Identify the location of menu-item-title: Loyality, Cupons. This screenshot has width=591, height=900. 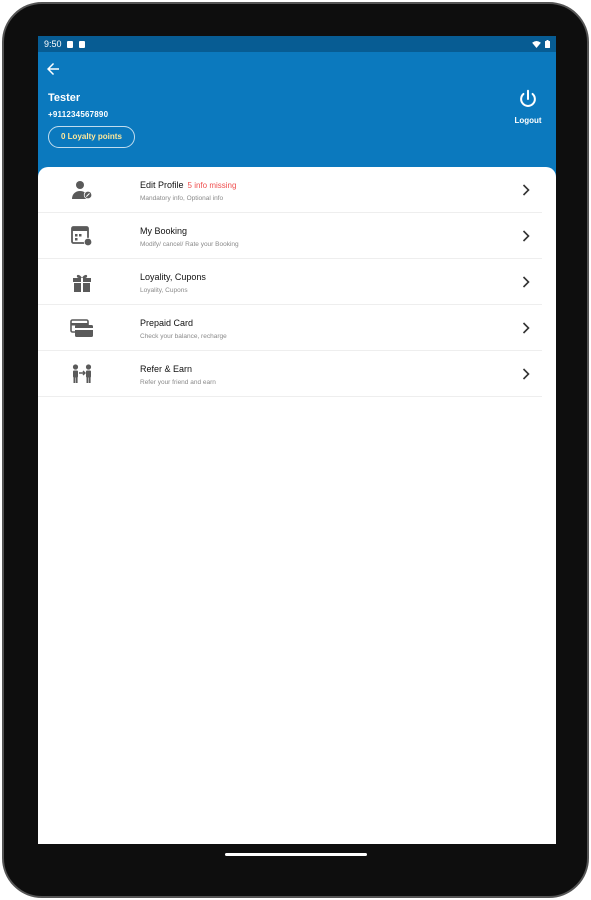
(173, 277).